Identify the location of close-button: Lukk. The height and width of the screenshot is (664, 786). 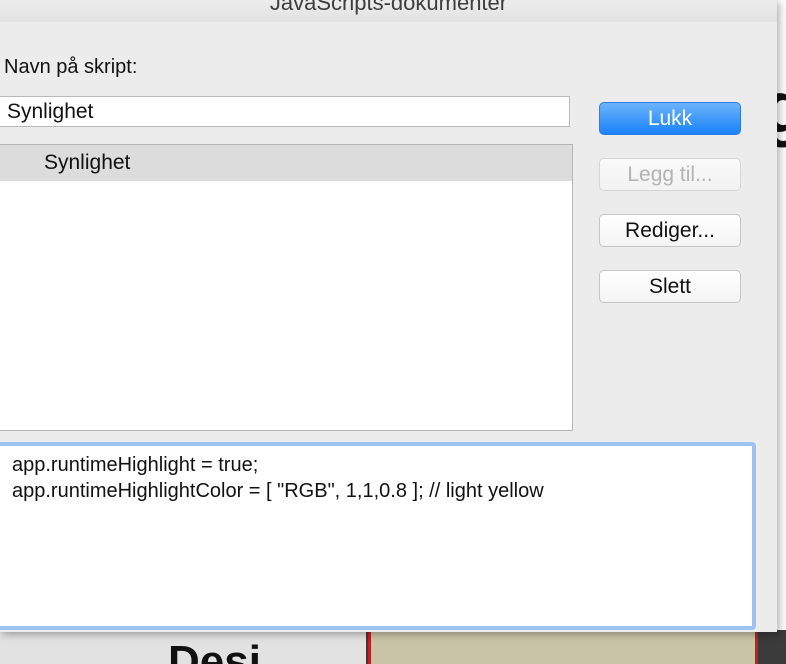
(670, 118).